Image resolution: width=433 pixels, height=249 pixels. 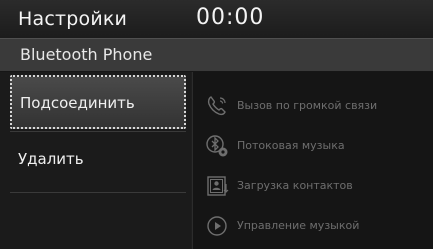 What do you see at coordinates (77, 103) in the screenshot?
I see `menu-item-label: Подсоединить` at bounding box center [77, 103].